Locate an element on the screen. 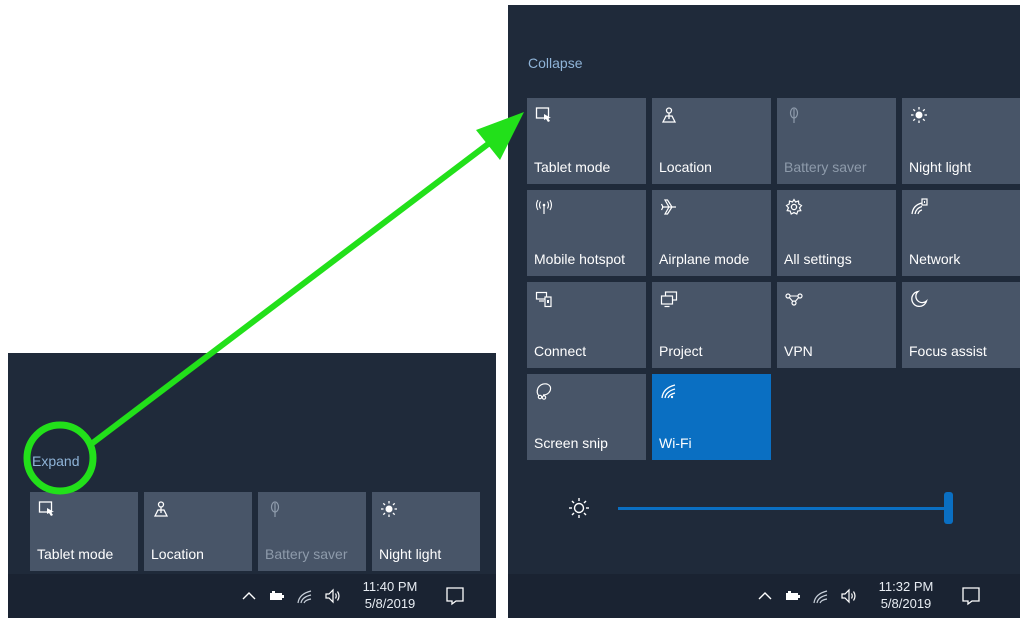  quick-action-label: Wi-Fi is located at coordinates (675, 443).